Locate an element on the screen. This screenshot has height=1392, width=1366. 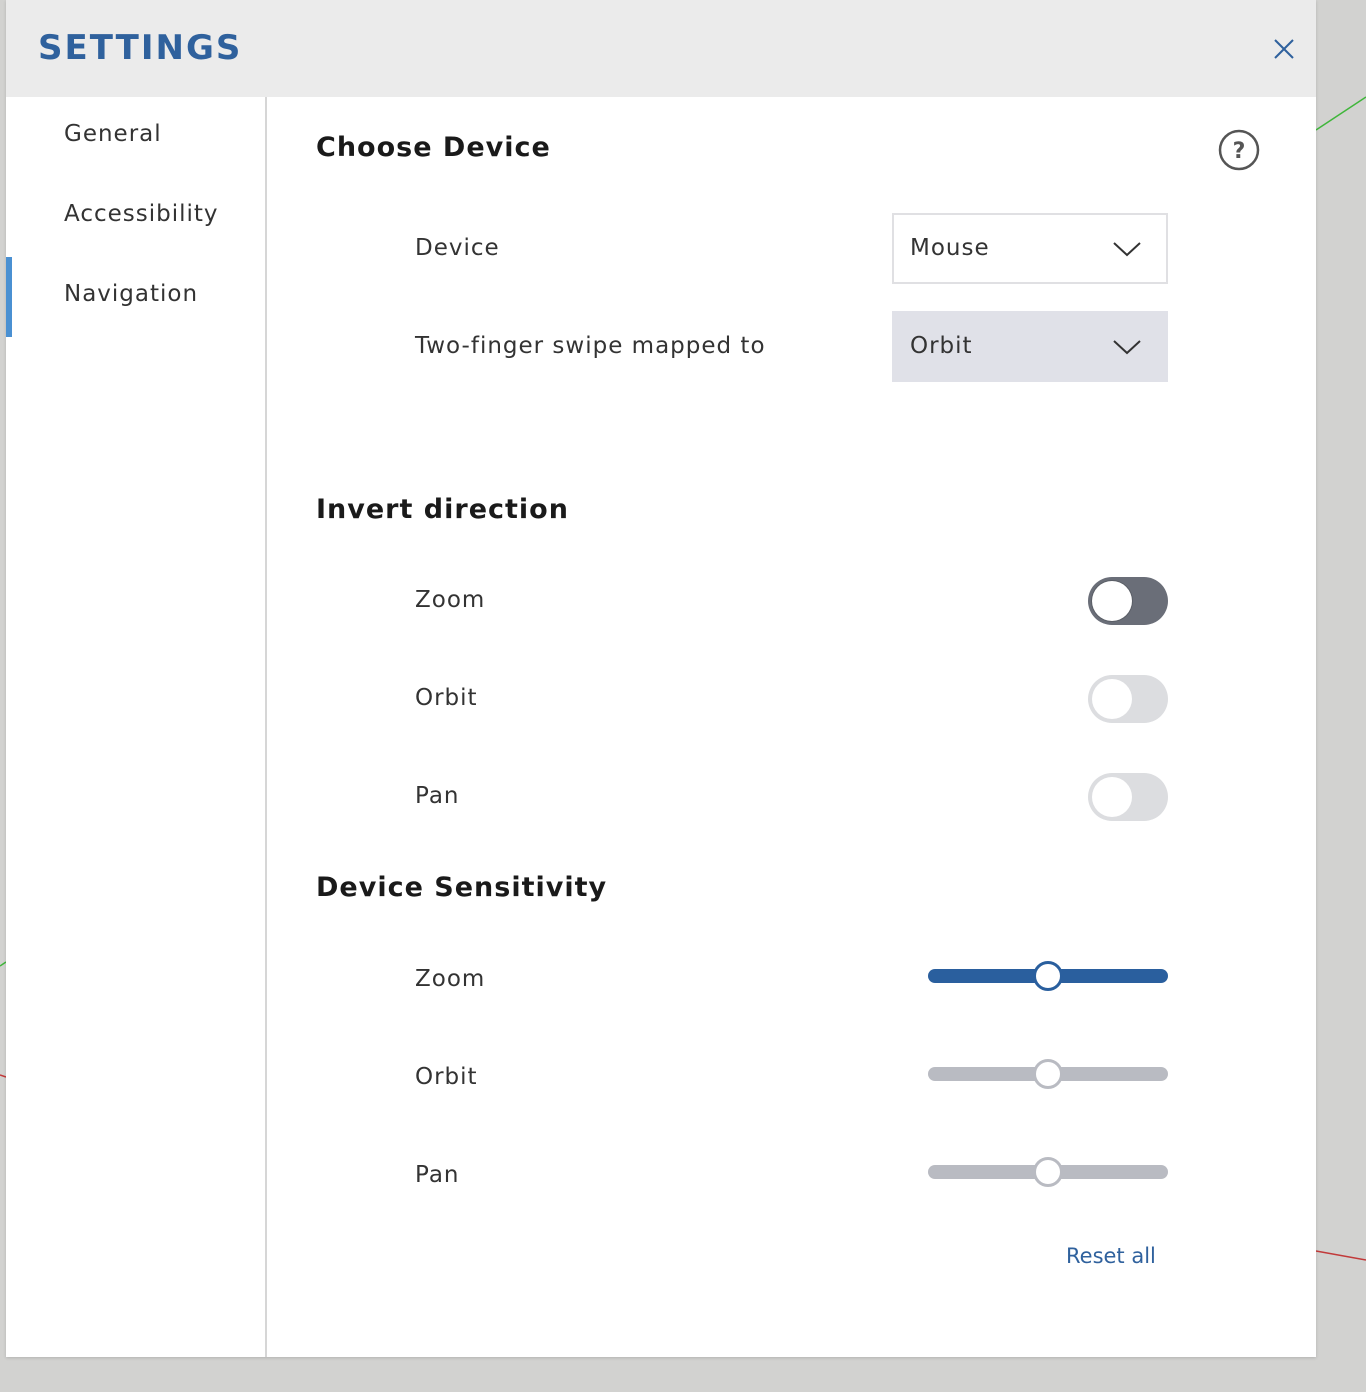
swipe-mapping-select: Orbit is located at coordinates (1030, 346).